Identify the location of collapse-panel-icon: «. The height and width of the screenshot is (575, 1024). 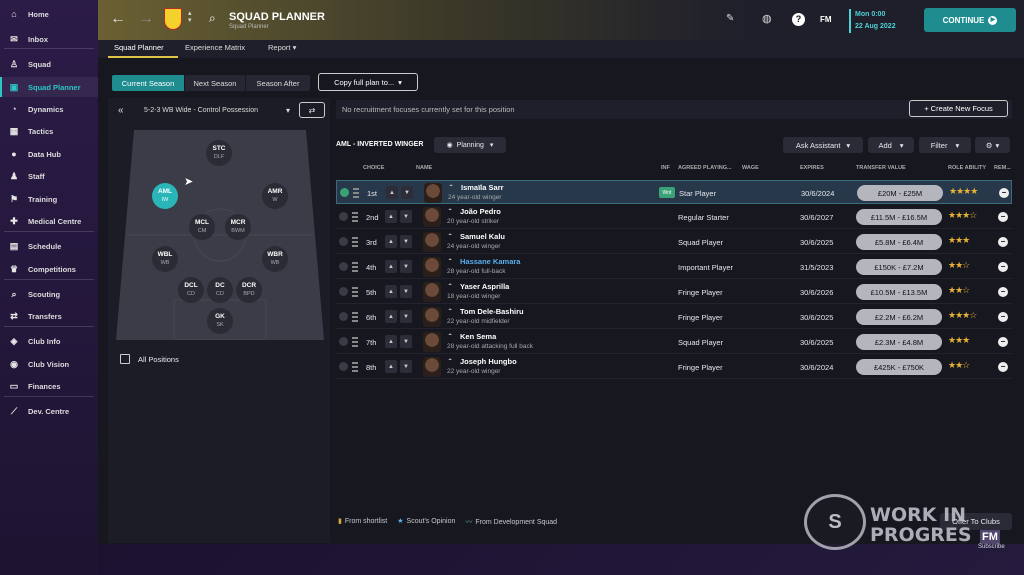
(121, 110).